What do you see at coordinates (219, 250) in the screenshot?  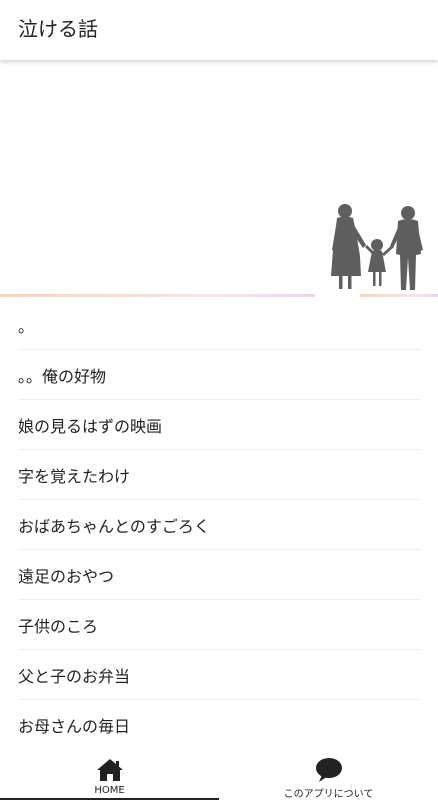 I see `family-silhouette-icon` at bounding box center [219, 250].